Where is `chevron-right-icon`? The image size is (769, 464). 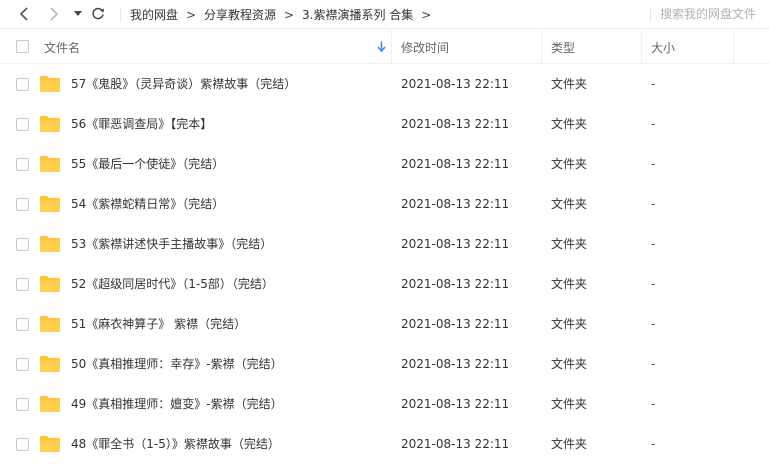
chevron-right-icon is located at coordinates (54, 14).